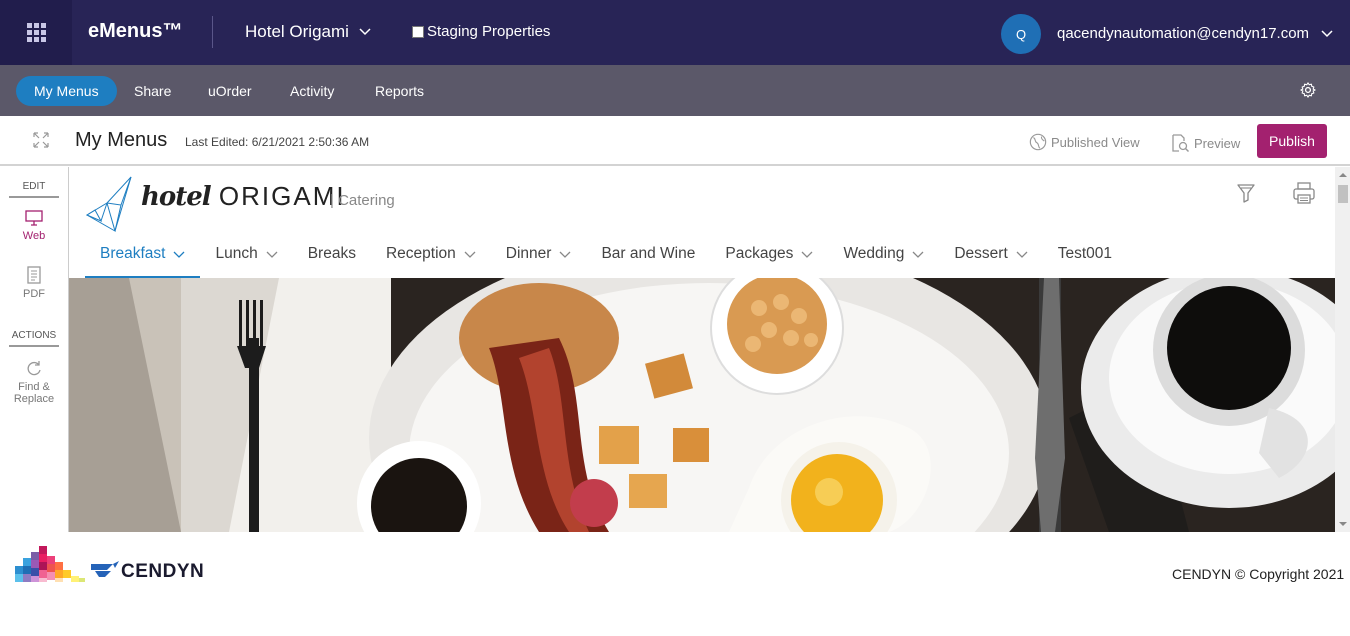  I want to click on logo-caps: ORIGAMI, so click(282, 196).